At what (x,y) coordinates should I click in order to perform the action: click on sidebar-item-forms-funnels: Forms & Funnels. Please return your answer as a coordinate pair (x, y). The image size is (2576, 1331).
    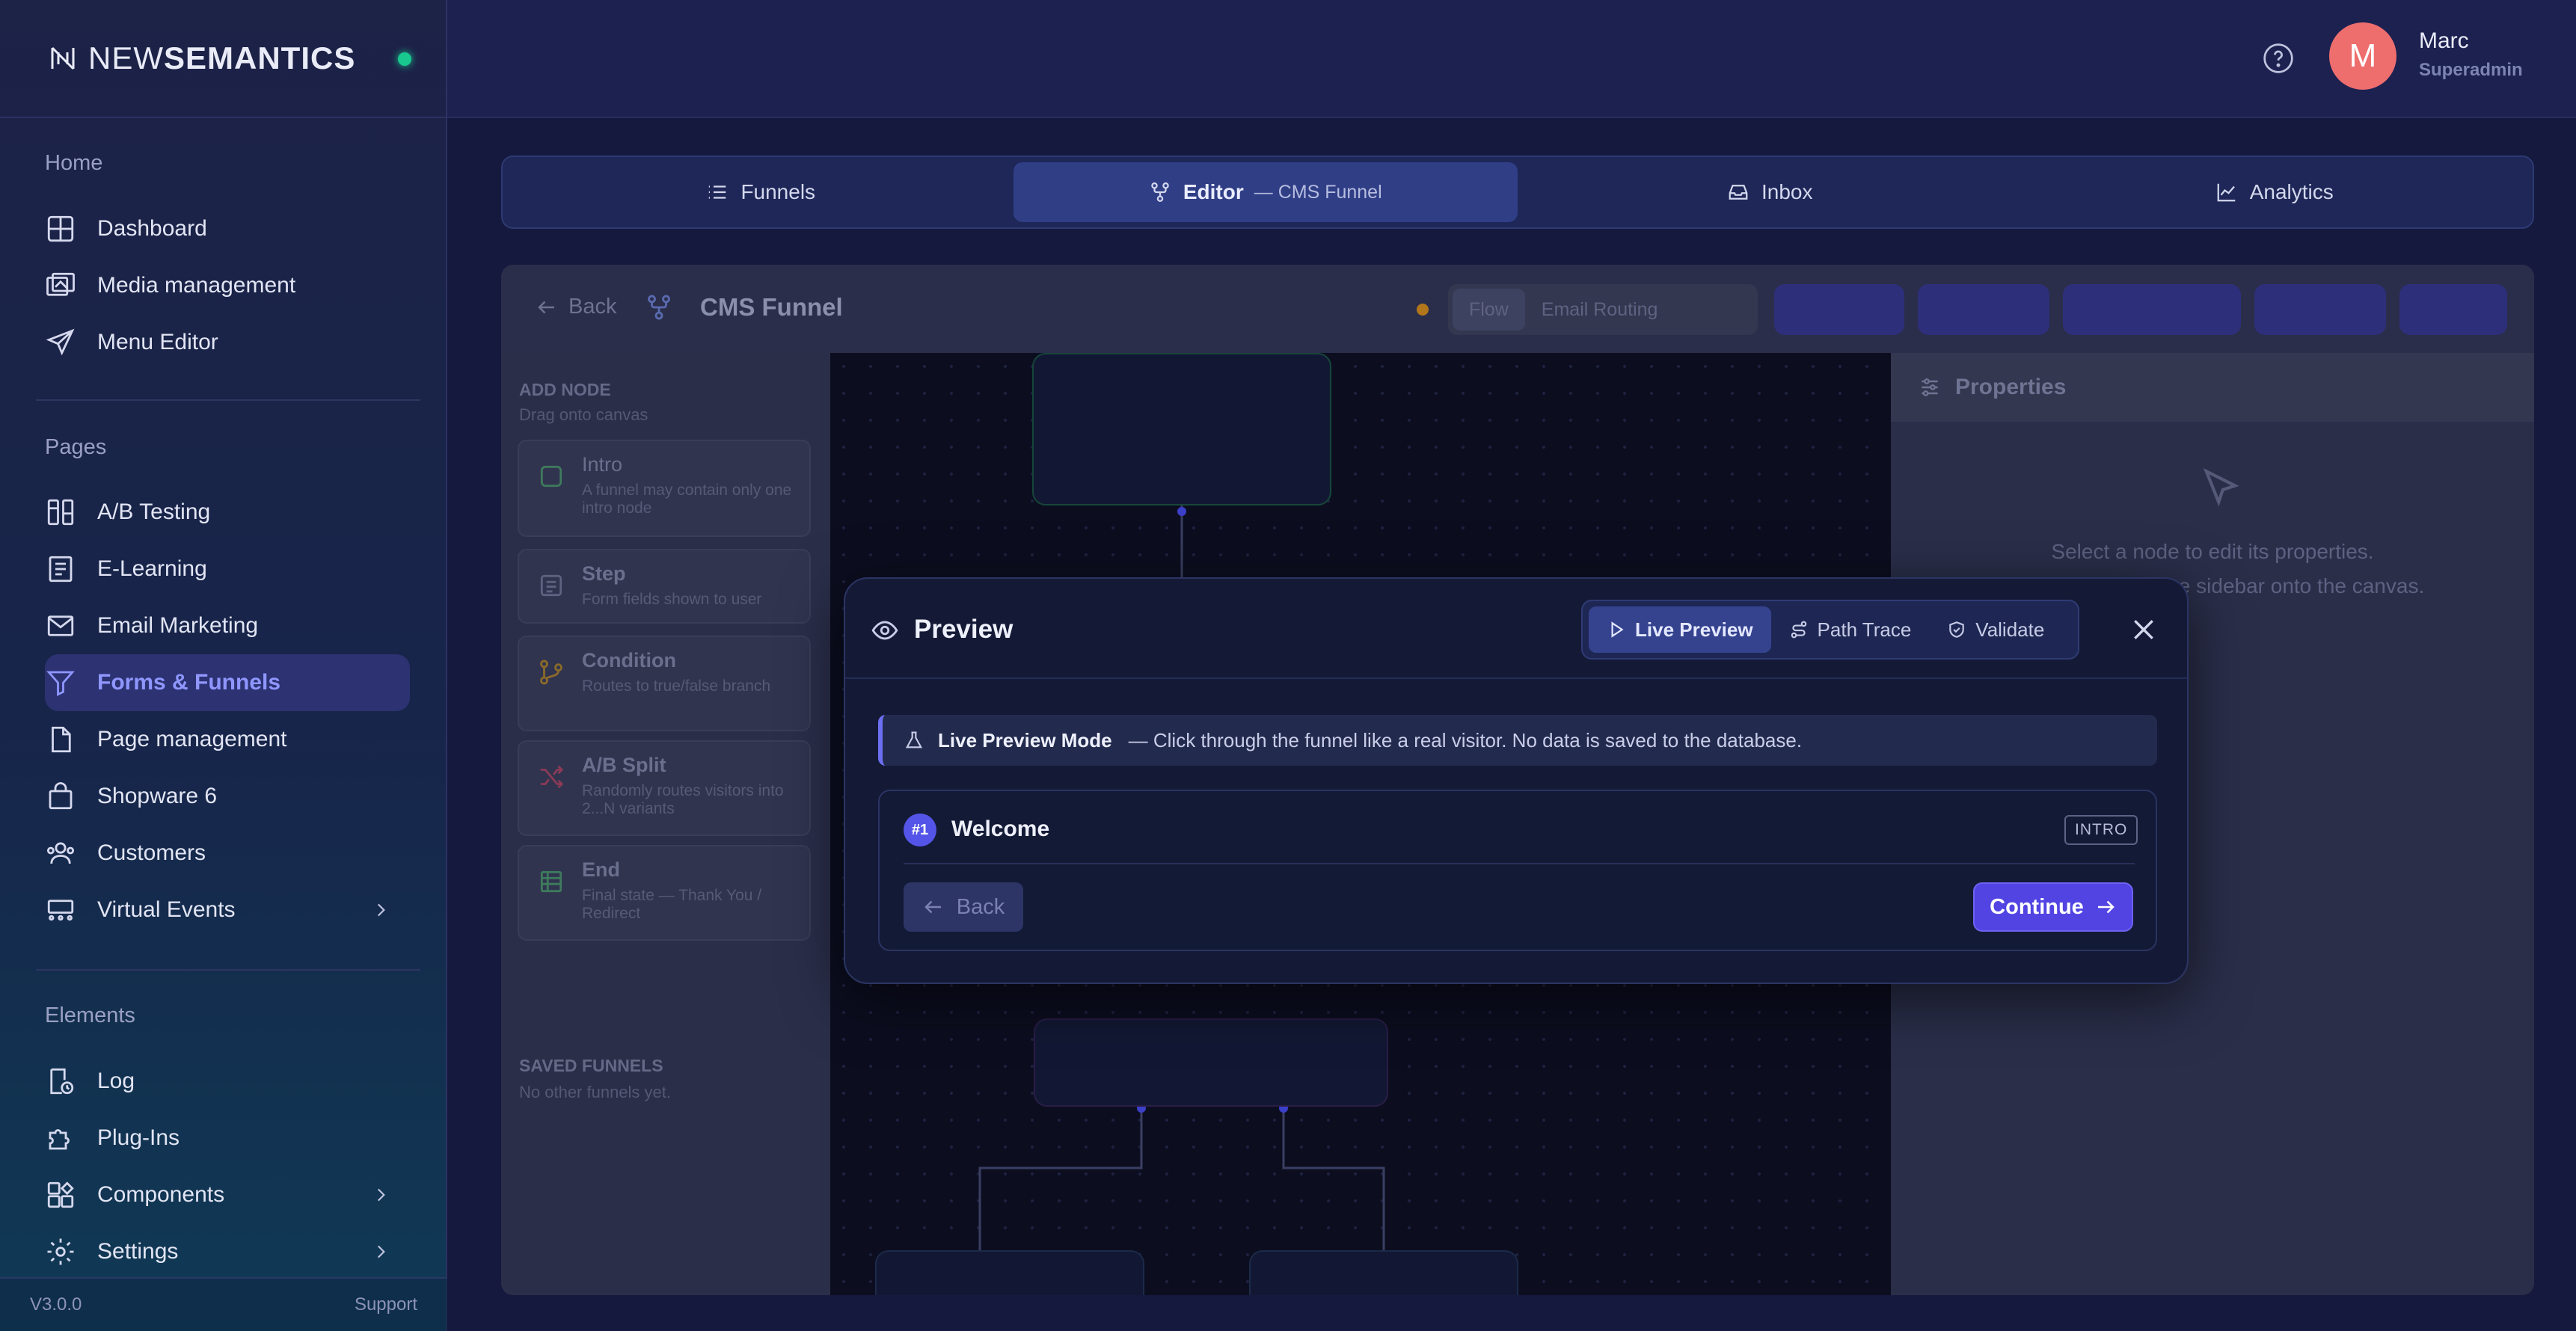
    Looking at the image, I should click on (227, 682).